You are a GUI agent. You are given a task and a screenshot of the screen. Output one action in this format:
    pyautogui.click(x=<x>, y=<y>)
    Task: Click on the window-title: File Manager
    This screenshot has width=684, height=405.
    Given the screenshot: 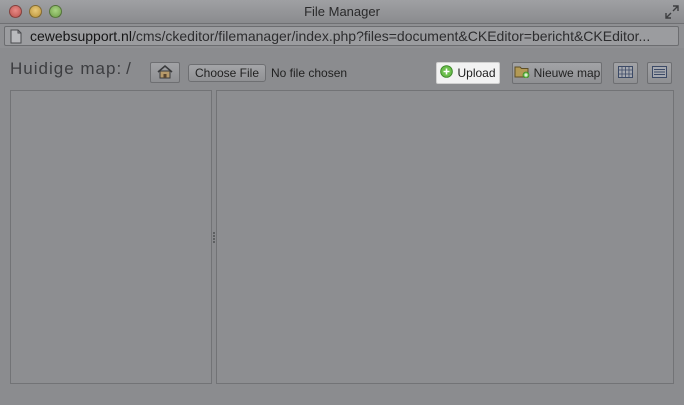 What is the action you would take?
    pyautogui.click(x=342, y=11)
    